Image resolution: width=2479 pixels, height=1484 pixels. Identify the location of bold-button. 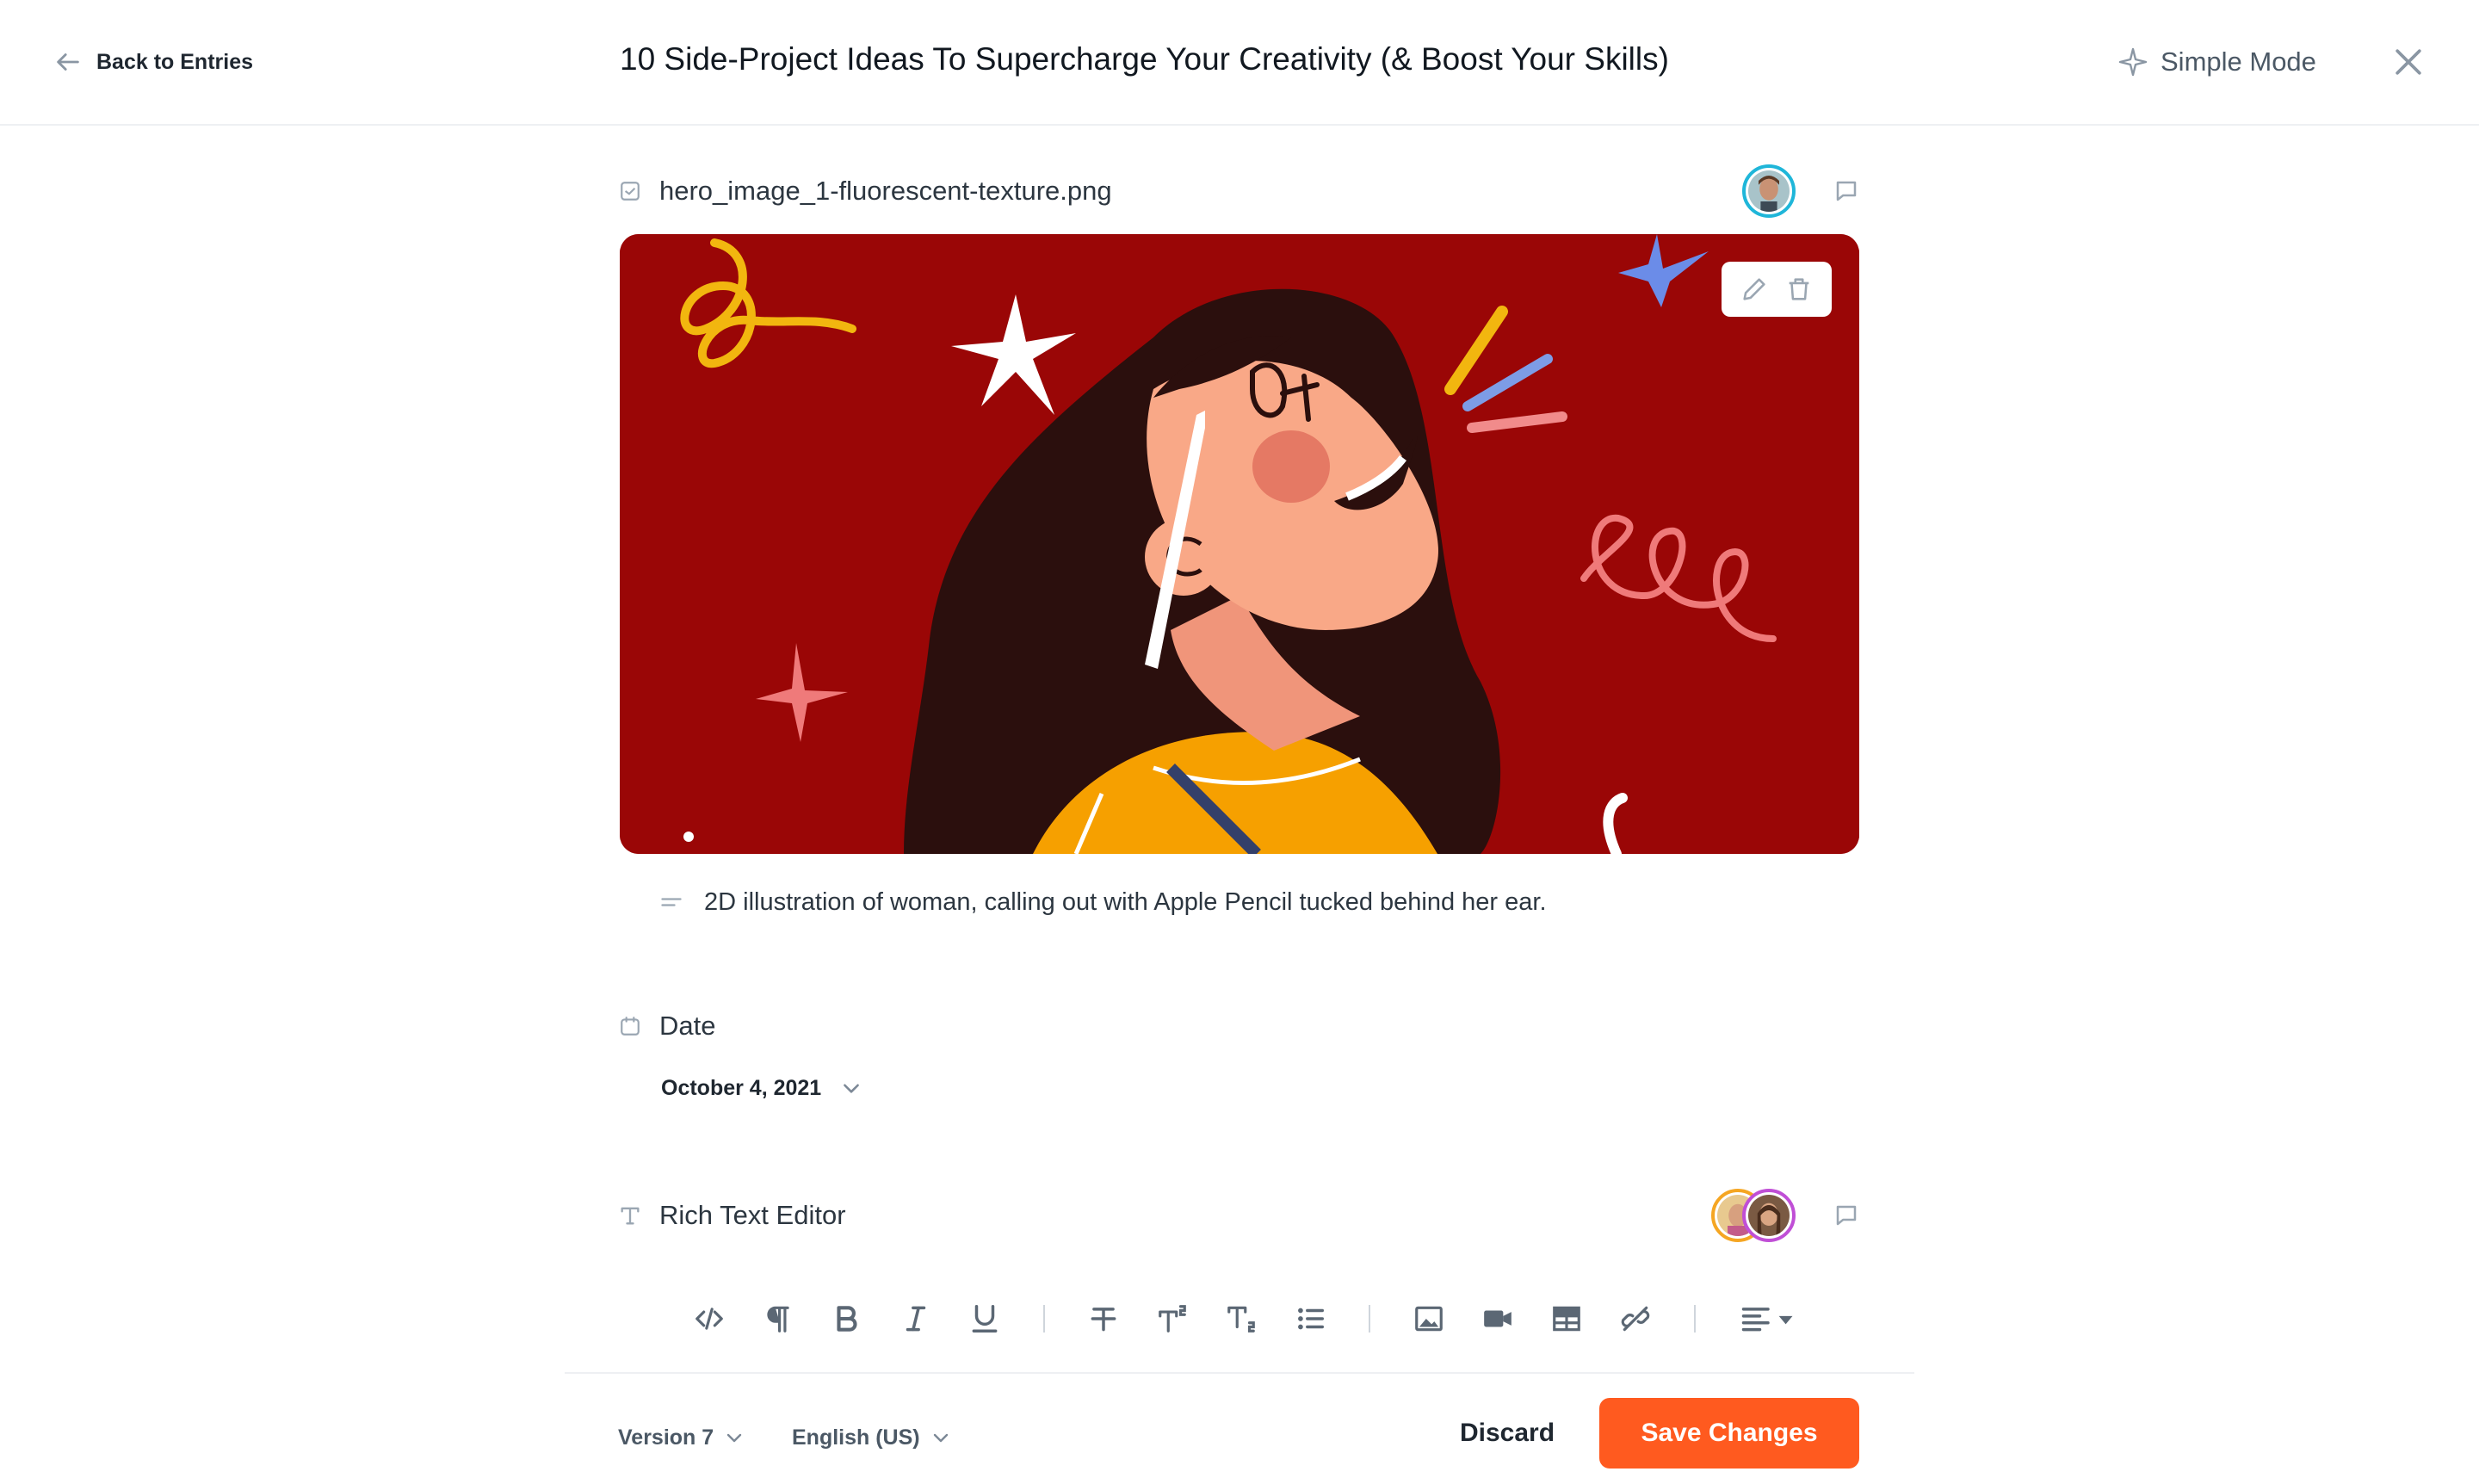
(847, 1318).